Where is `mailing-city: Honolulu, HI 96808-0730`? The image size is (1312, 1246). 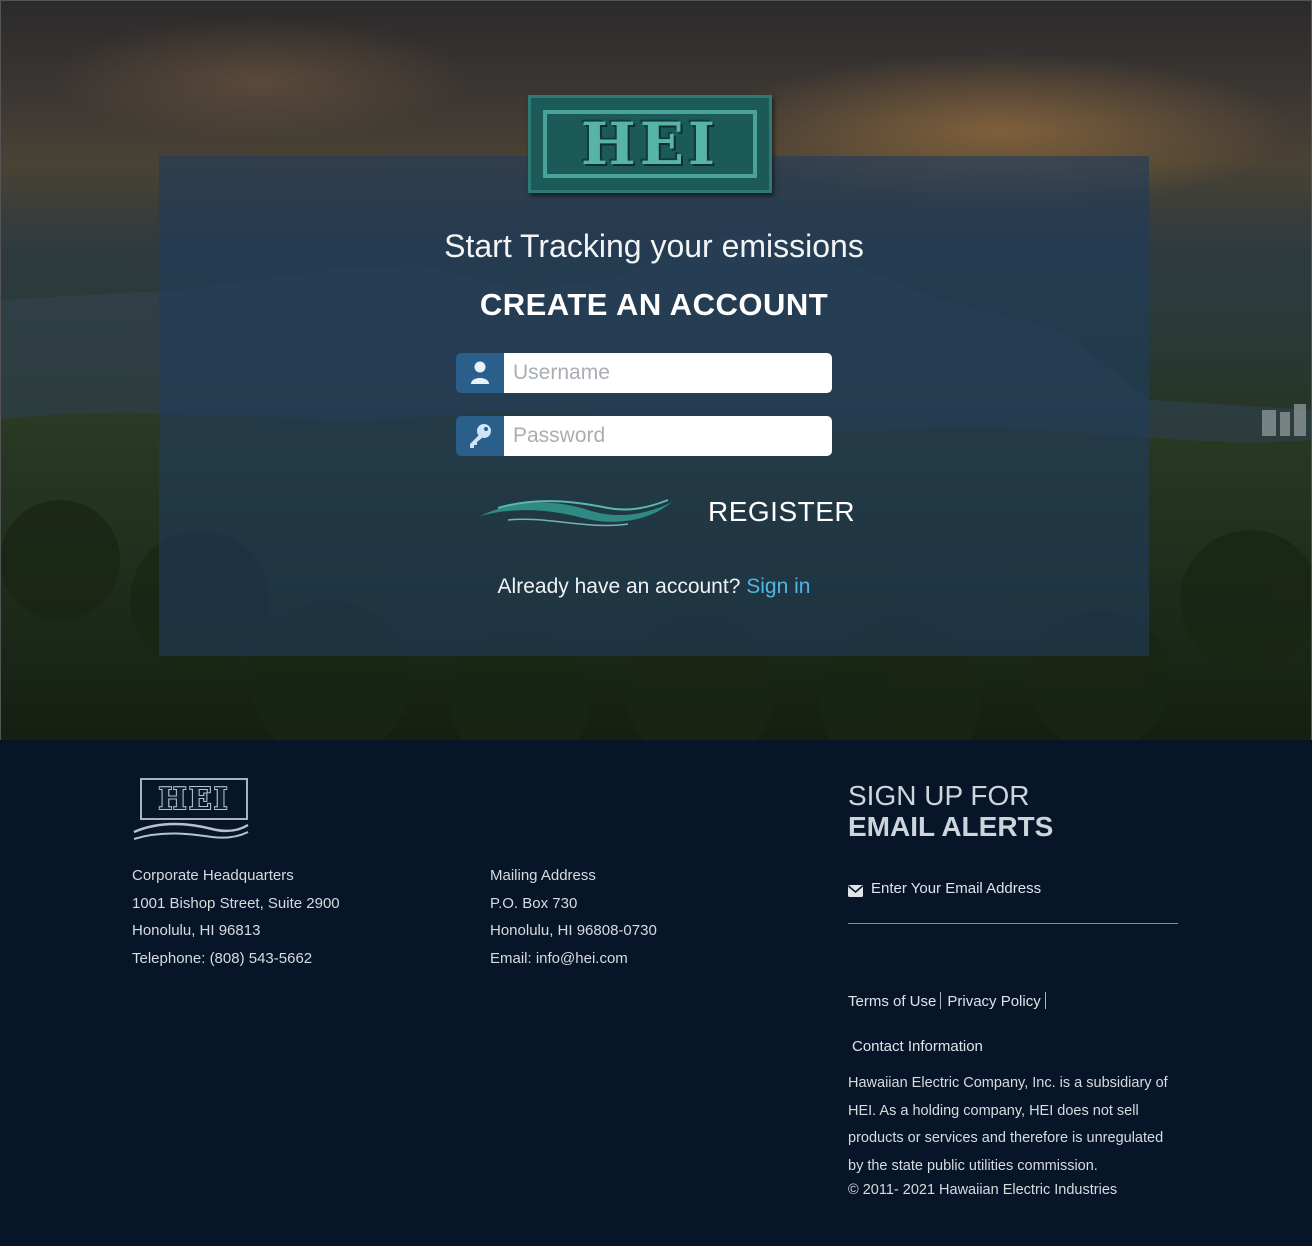
mailing-city: Honolulu, HI 96808-0730 is located at coordinates (573, 930).